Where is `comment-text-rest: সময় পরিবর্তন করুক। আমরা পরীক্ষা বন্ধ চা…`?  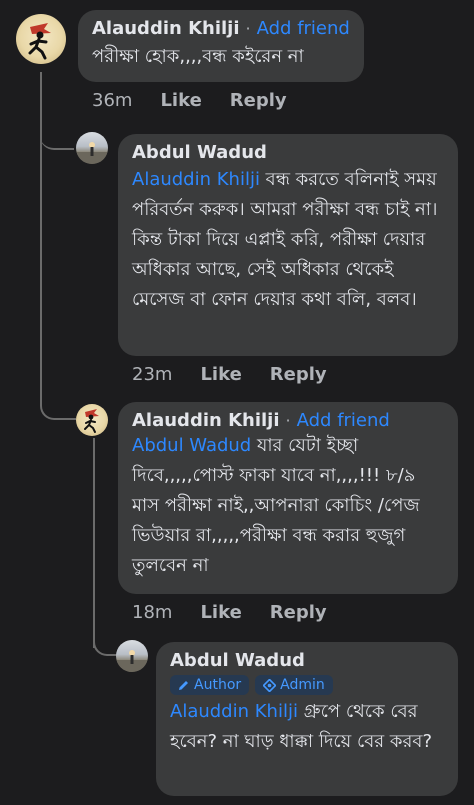 comment-text-rest: সময় পরিবর্তন করুক। আমরা পরীক্ষা বন্ধ চা… is located at coordinates (285, 239).